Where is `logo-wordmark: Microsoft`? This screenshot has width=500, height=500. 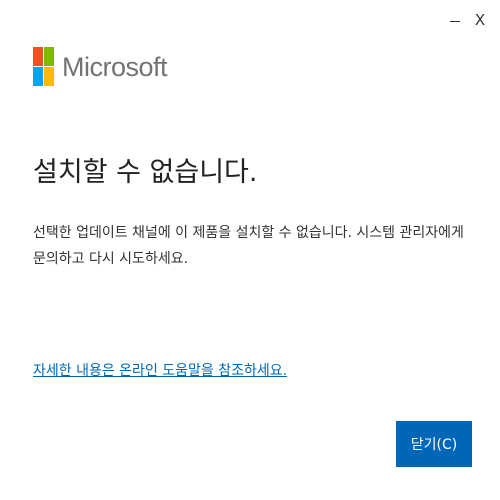
logo-wordmark: Microsoft is located at coordinates (115, 66).